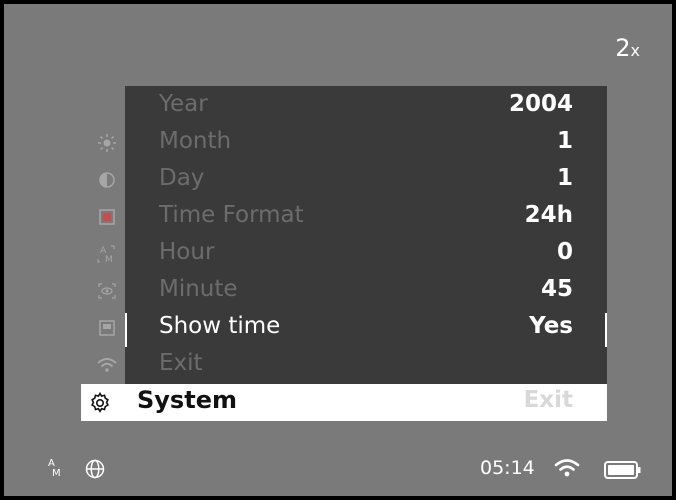 The image size is (676, 500). What do you see at coordinates (366, 178) in the screenshot?
I see `menu-row-day: Day 1` at bounding box center [366, 178].